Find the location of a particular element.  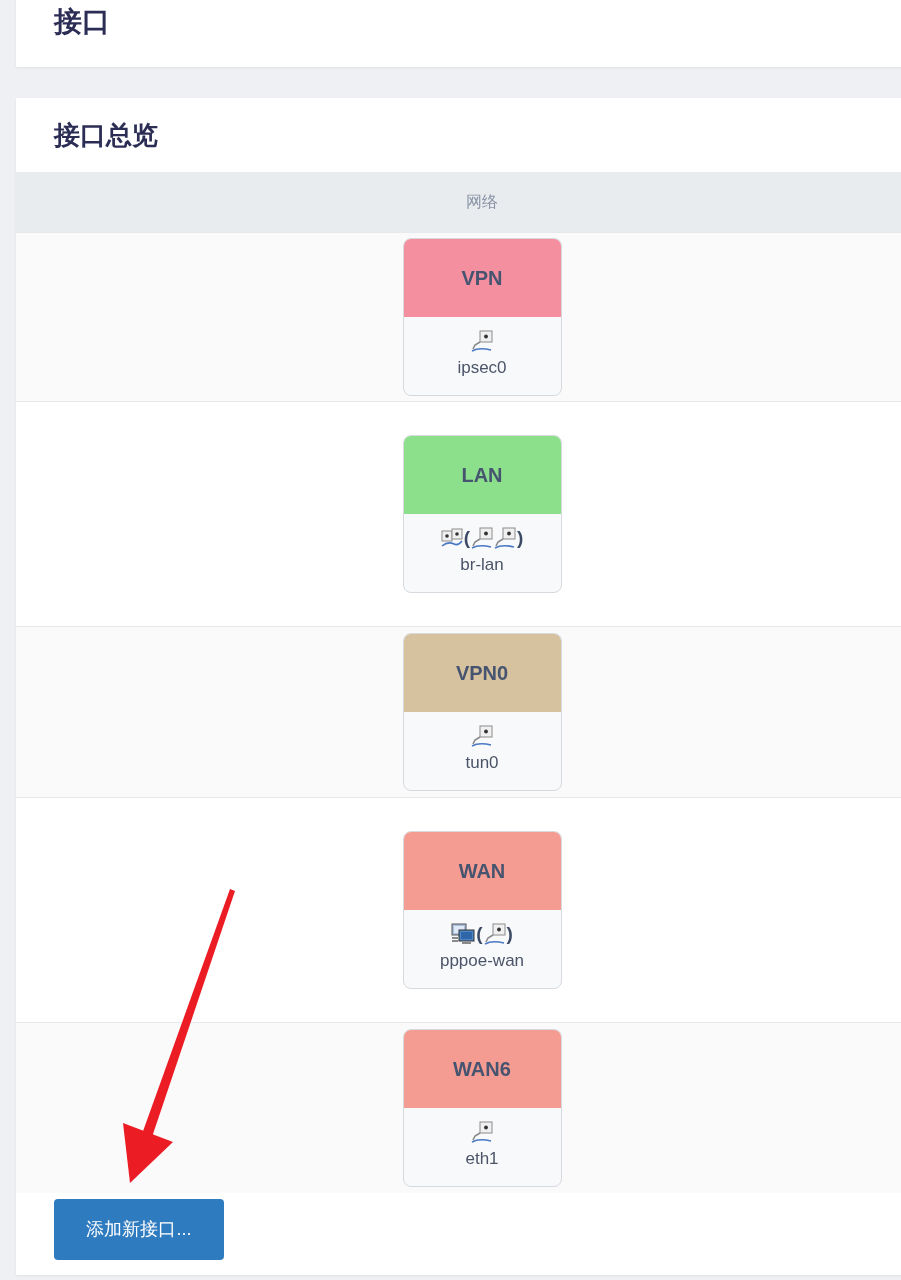

computers-icon is located at coordinates (463, 934).